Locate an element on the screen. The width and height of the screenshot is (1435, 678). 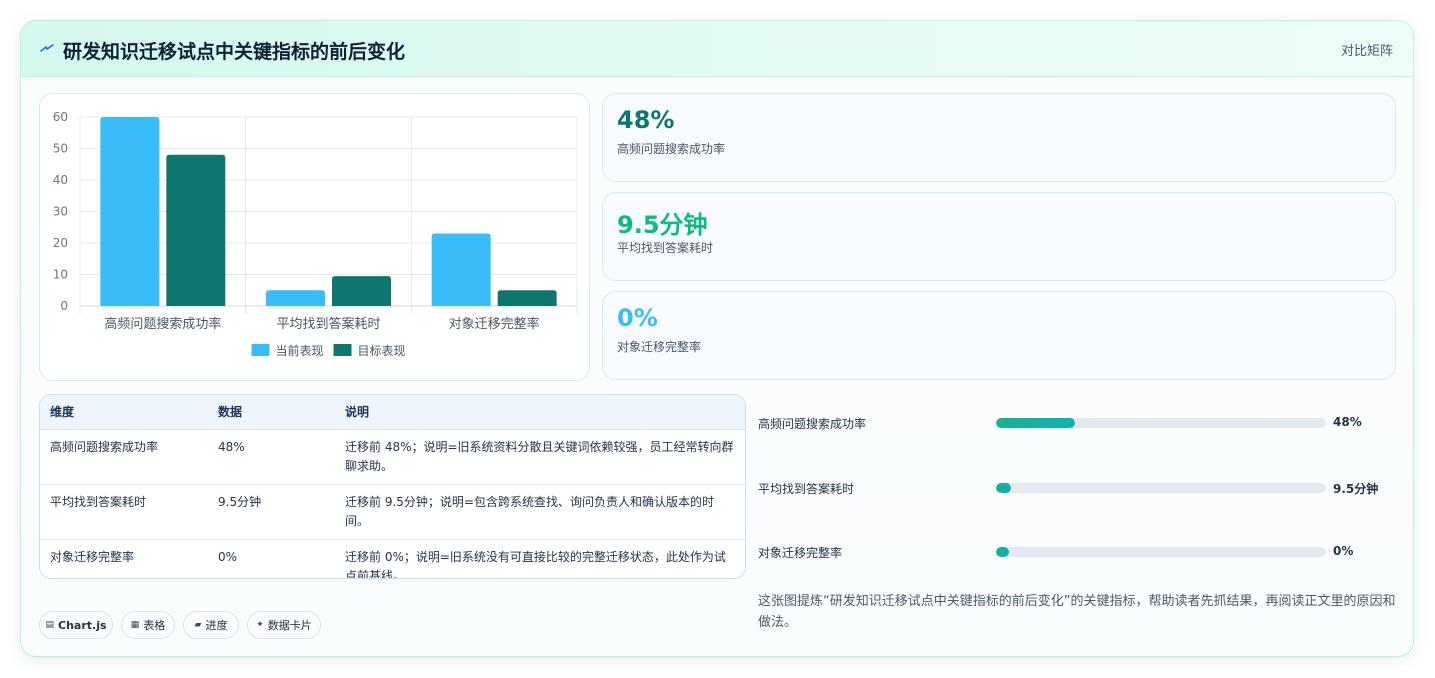
table-cell: 迁移前 9.5分钟；说明=包含跨系统查找、询问负责人和确认版本的时间。 is located at coordinates (540, 512).